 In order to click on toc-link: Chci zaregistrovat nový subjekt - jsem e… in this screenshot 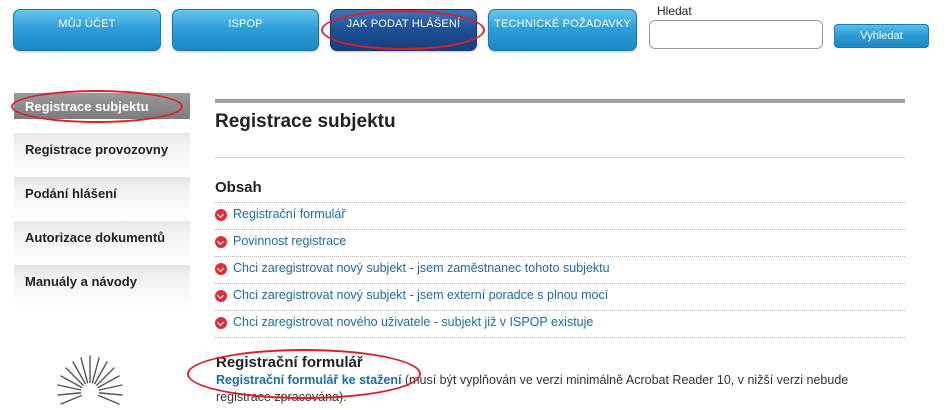, I will do `click(420, 295)`.